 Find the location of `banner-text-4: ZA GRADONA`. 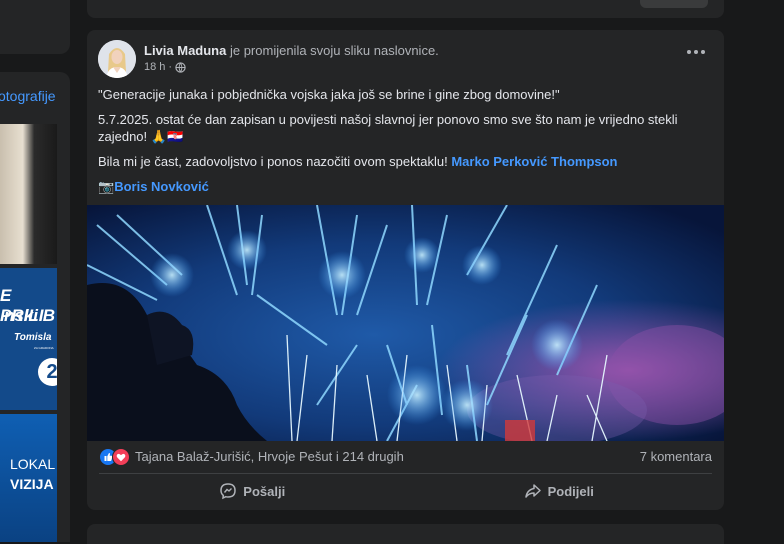

banner-text-4: ZA GRADONA is located at coordinates (44, 348).